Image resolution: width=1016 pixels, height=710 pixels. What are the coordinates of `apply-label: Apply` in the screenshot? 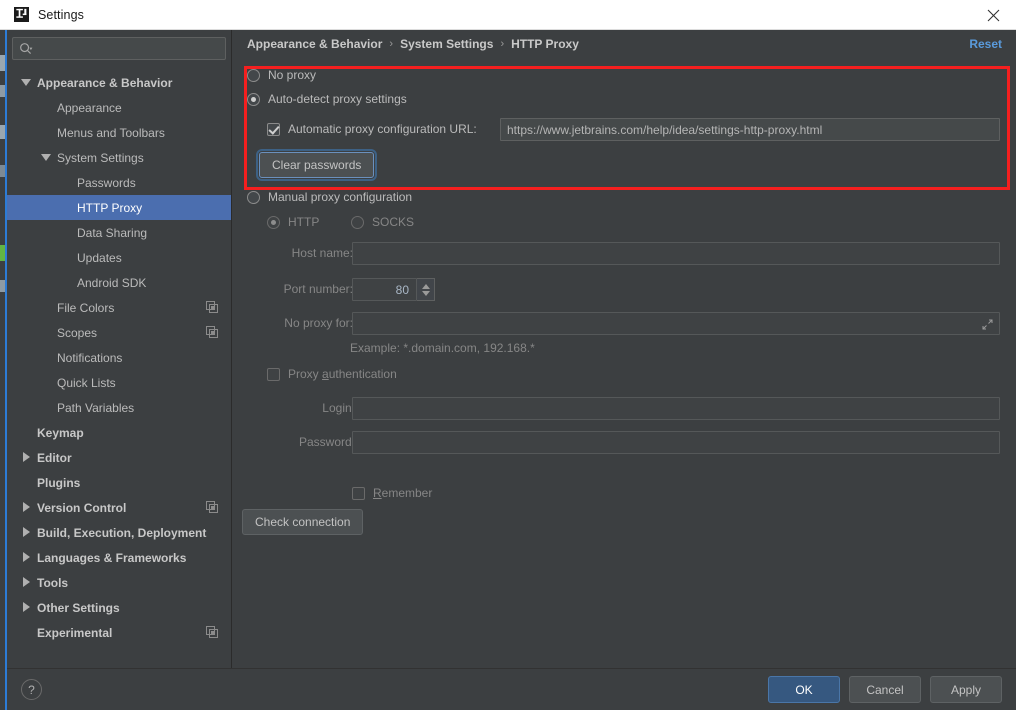 It's located at (966, 689).